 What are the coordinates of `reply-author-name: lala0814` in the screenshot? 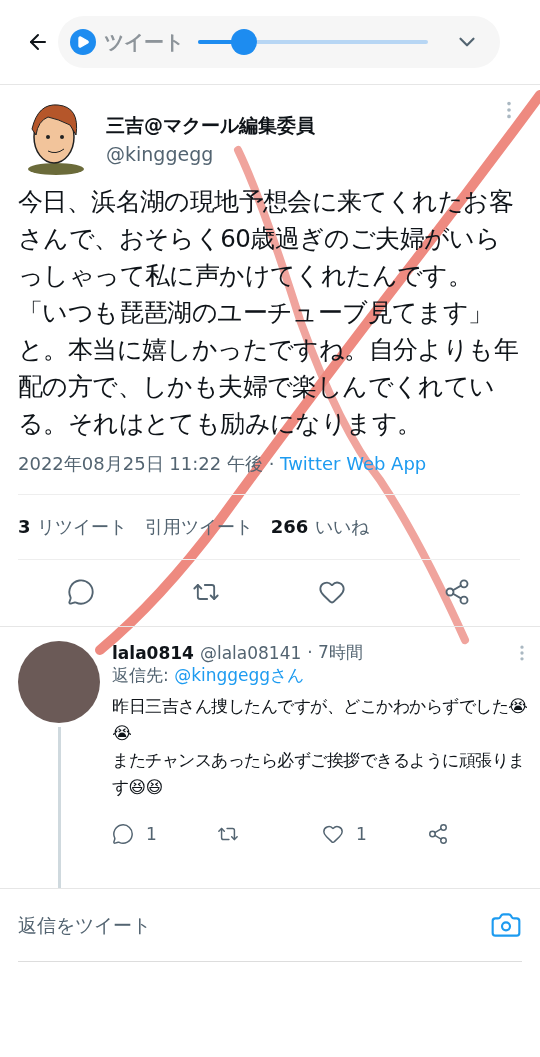 It's located at (153, 652).